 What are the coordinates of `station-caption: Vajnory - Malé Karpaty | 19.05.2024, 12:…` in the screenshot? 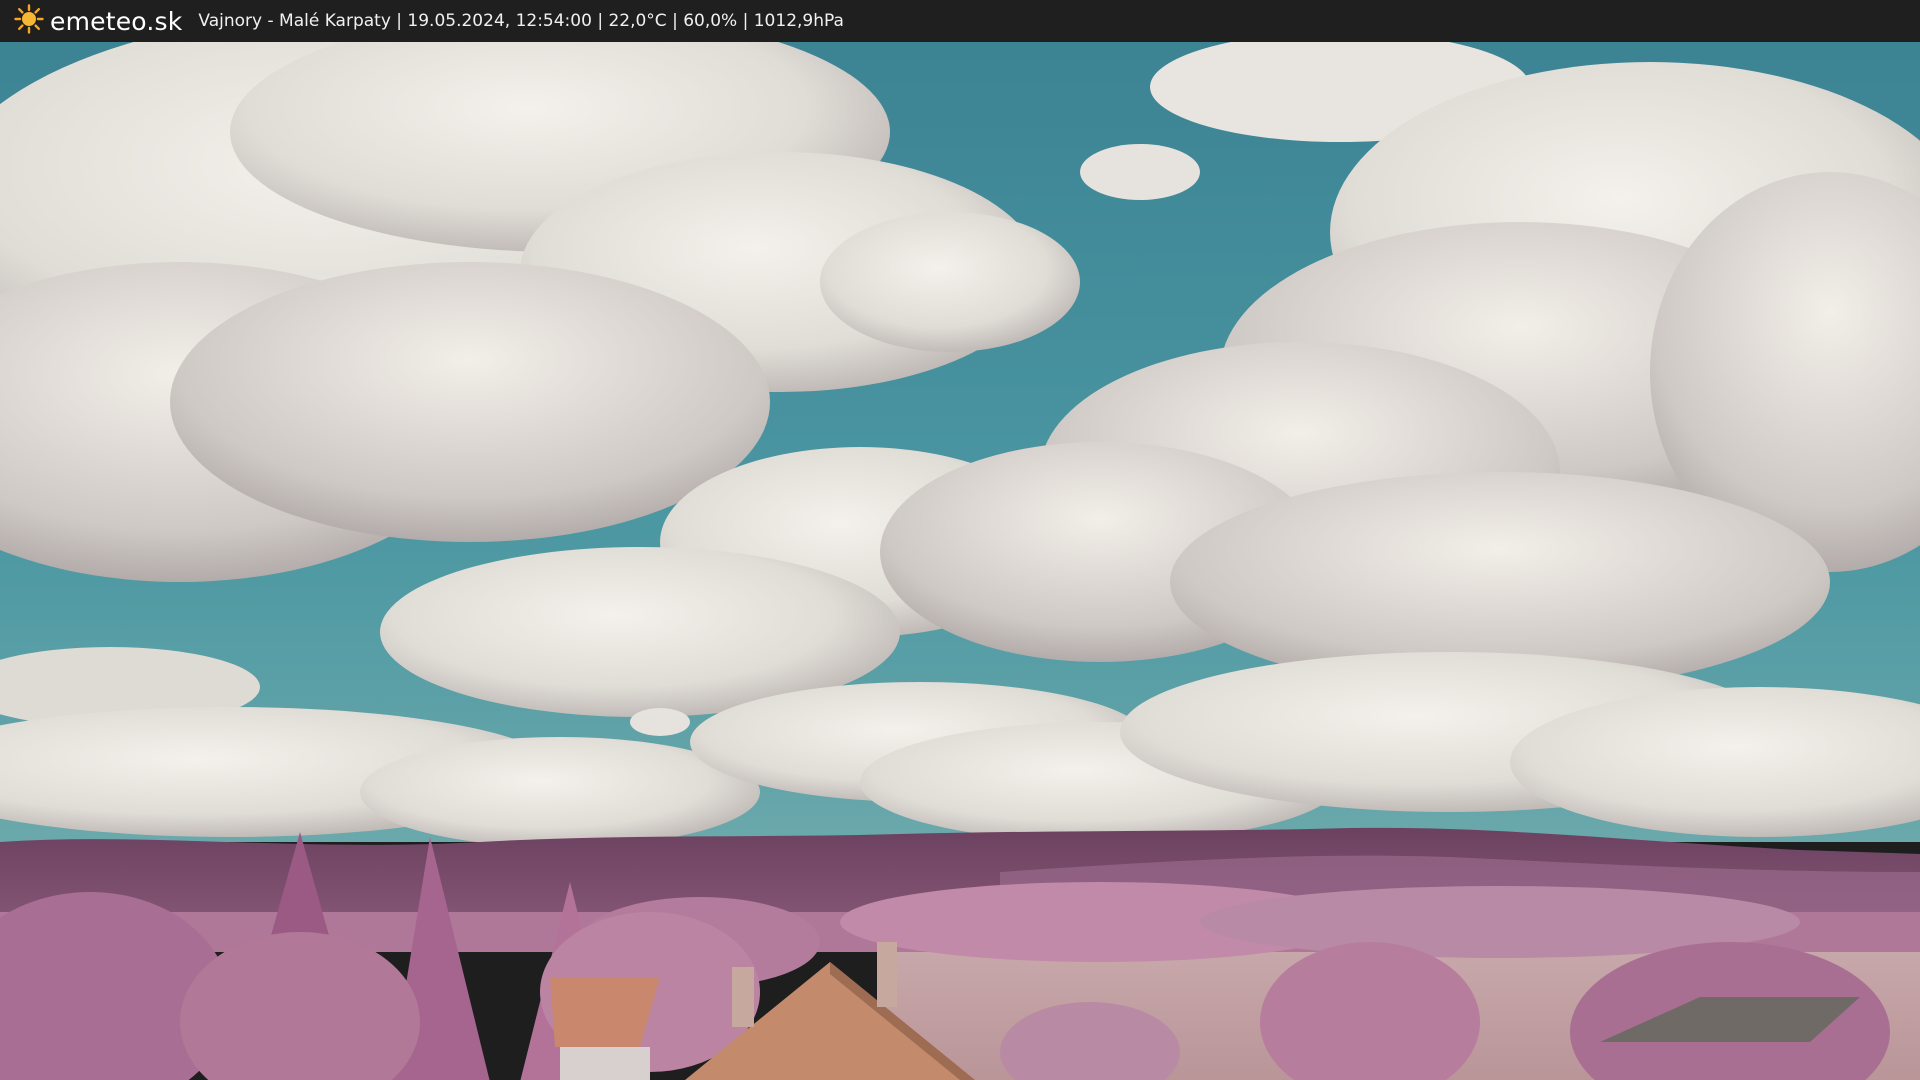 It's located at (521, 21).